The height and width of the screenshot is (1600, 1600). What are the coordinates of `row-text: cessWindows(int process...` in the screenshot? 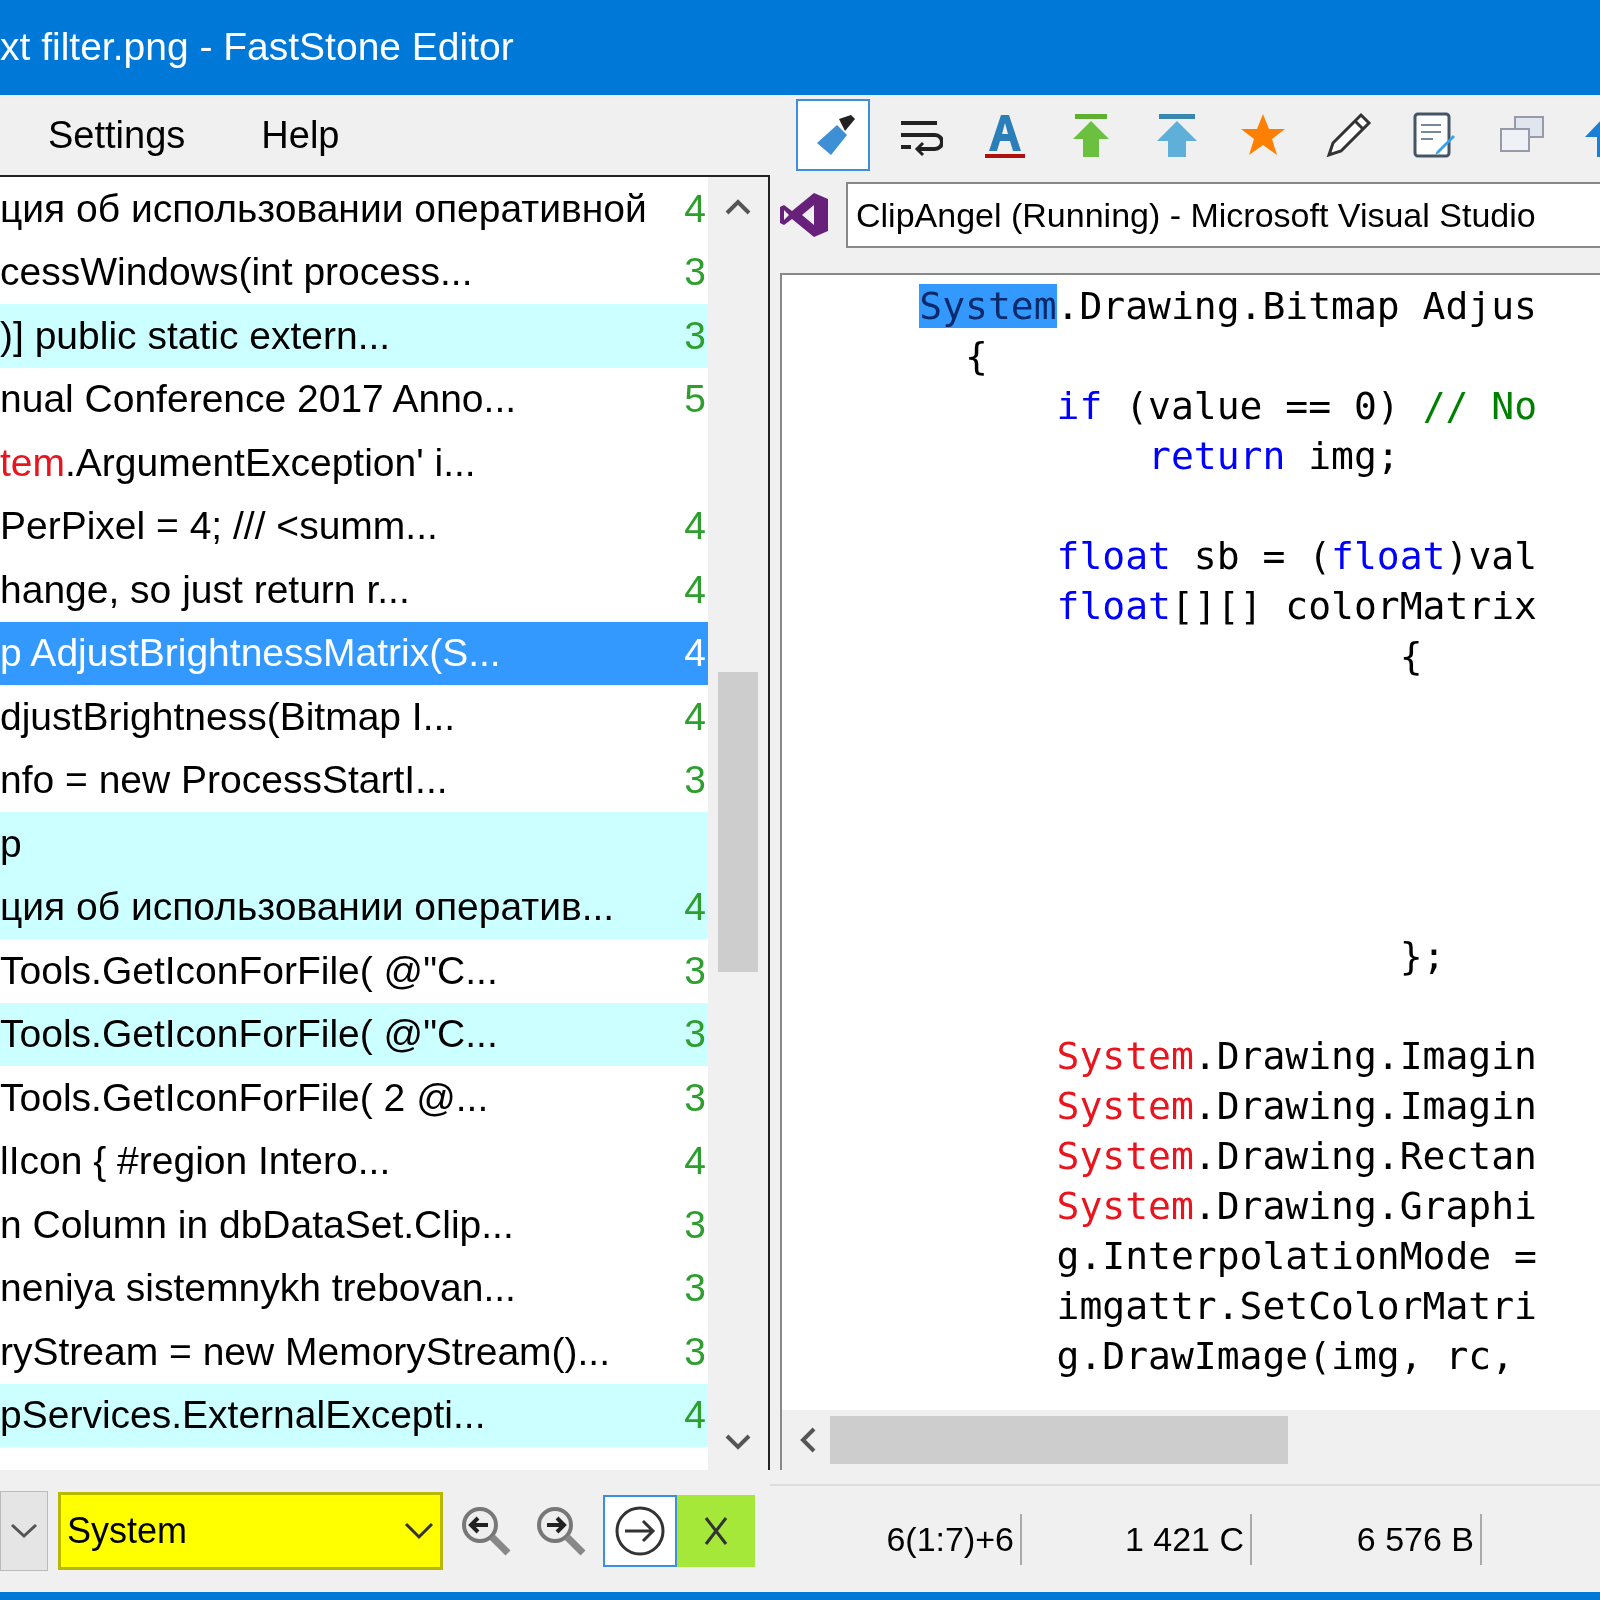 It's located at (237, 272).